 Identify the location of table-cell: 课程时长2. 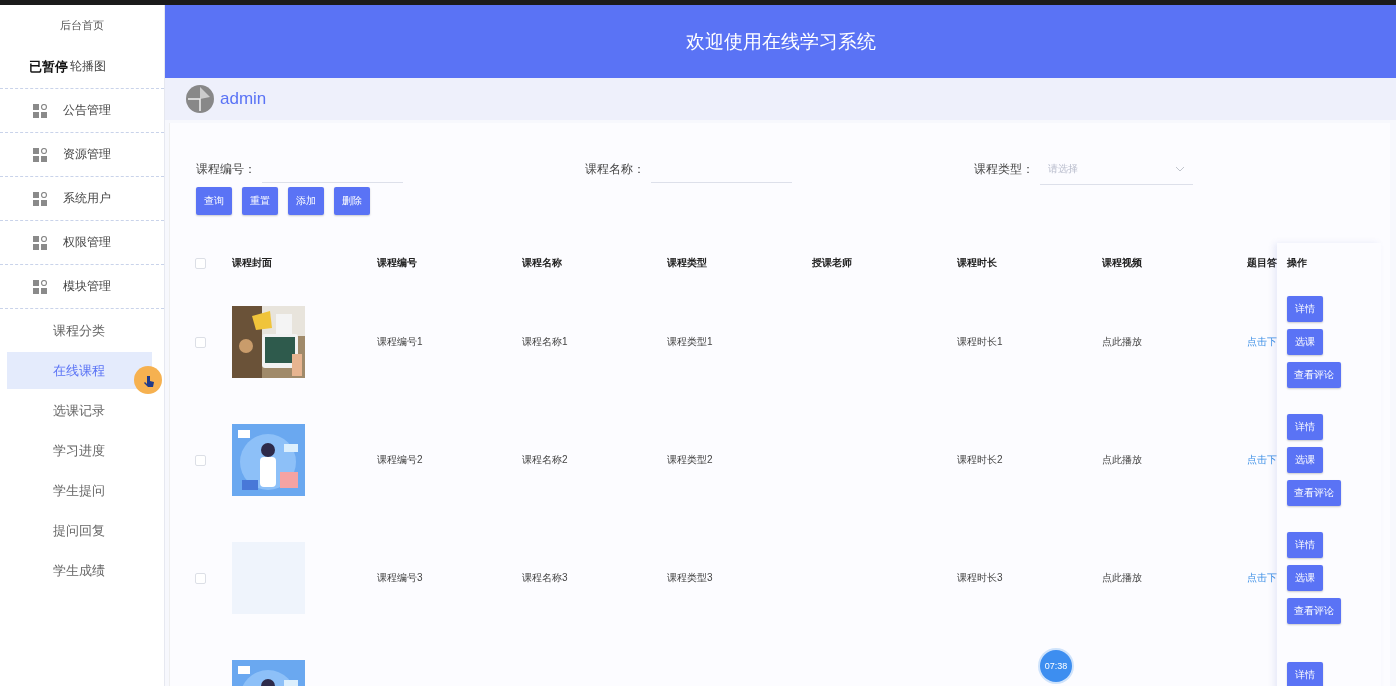
(980, 459).